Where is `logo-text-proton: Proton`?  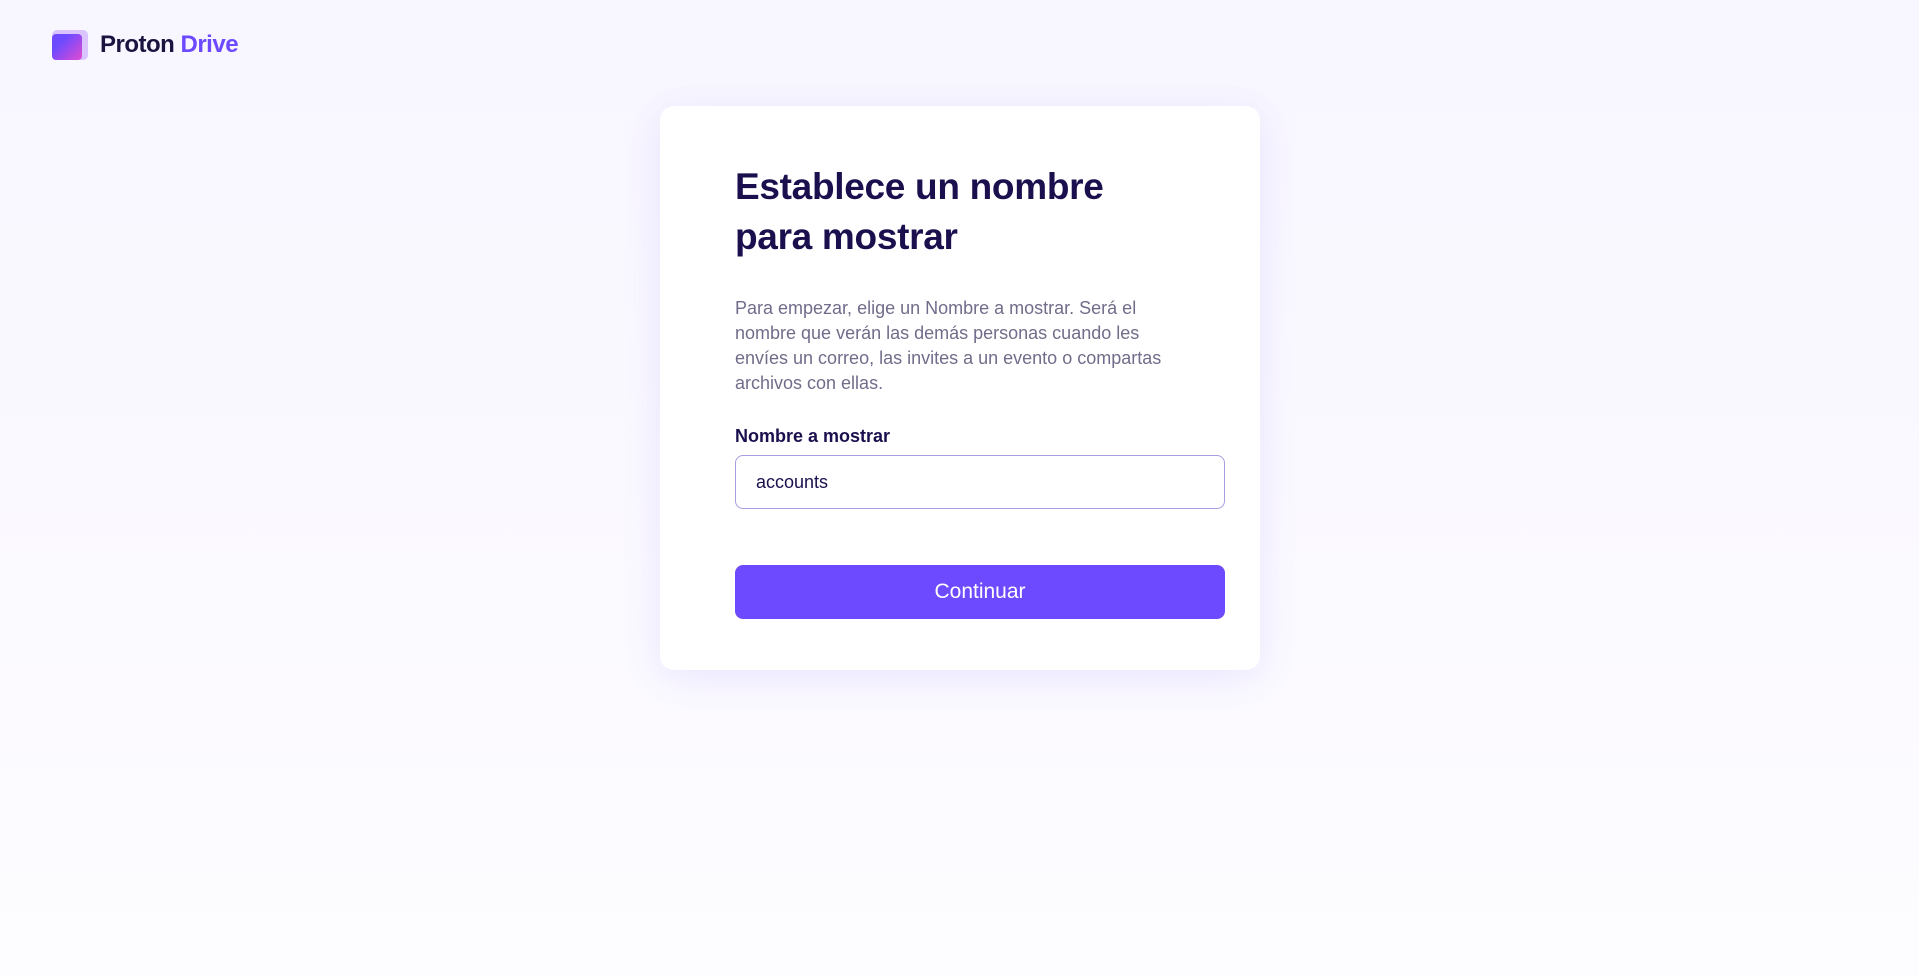 logo-text-proton: Proton is located at coordinates (137, 44).